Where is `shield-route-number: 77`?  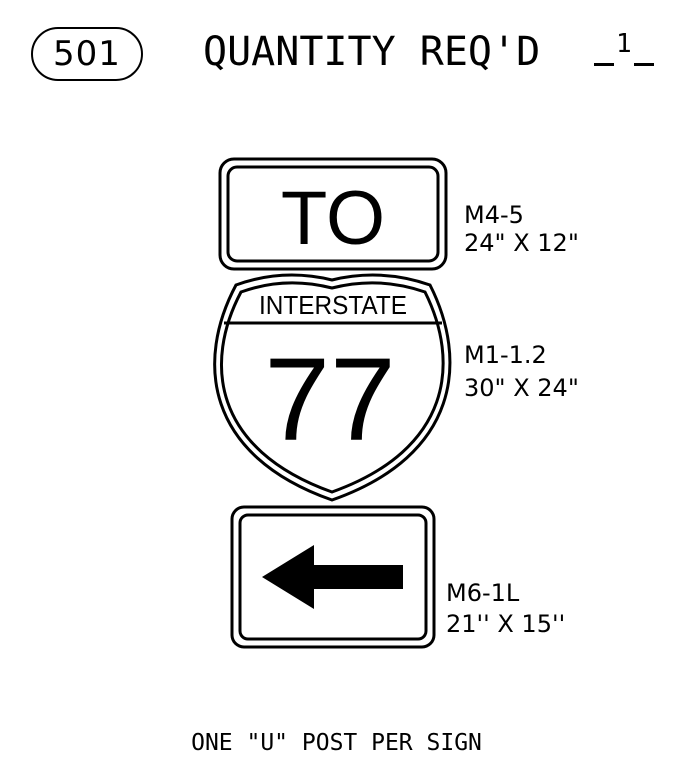
shield-route-number: 77 is located at coordinates (329, 400).